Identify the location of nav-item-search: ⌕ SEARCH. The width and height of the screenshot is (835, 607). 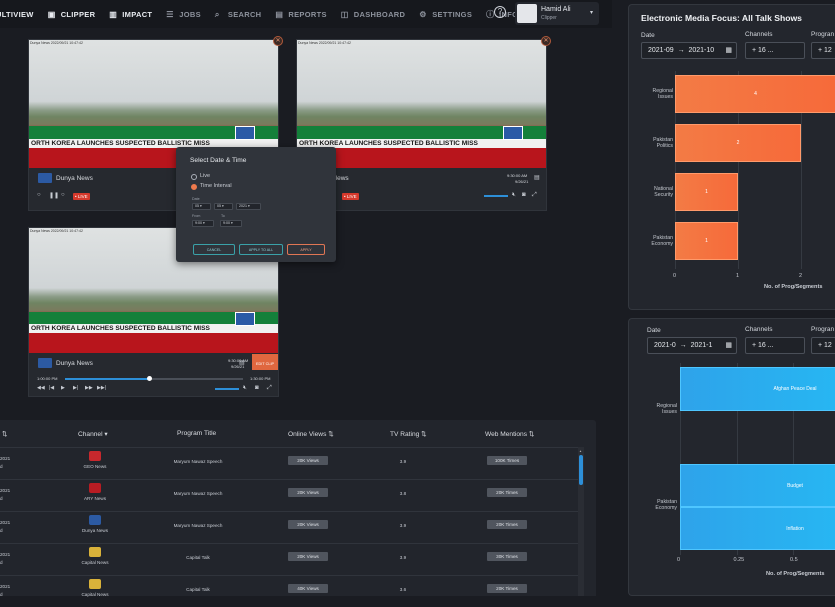
(238, 14).